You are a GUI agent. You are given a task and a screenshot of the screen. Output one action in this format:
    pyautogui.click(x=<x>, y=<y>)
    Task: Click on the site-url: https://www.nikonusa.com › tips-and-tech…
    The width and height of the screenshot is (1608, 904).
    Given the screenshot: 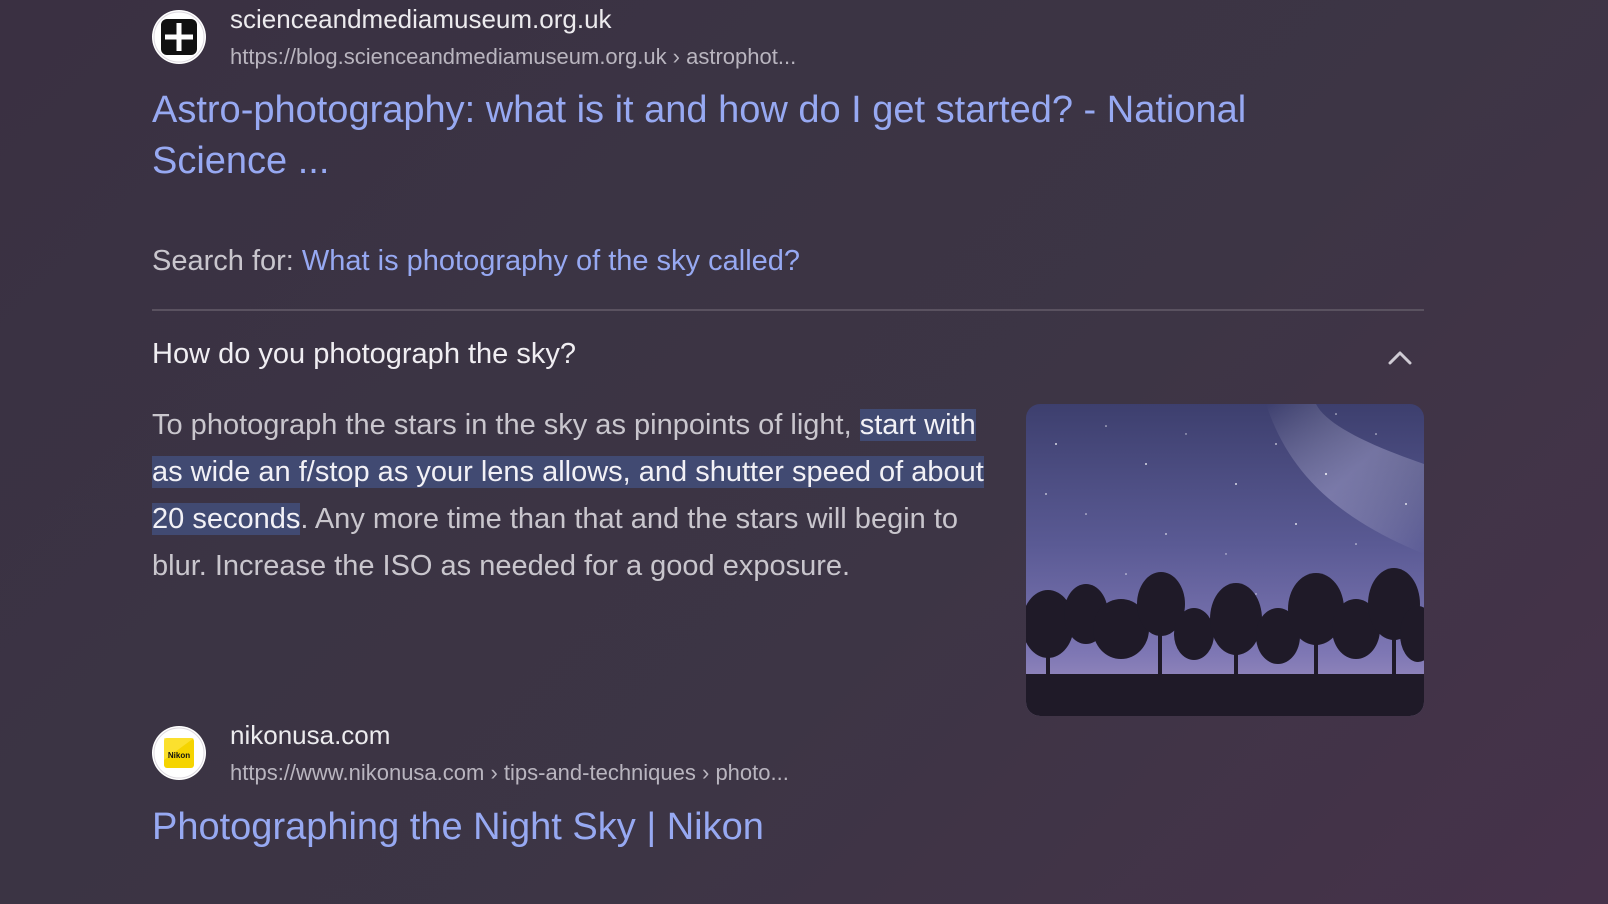 What is the action you would take?
    pyautogui.click(x=509, y=773)
    